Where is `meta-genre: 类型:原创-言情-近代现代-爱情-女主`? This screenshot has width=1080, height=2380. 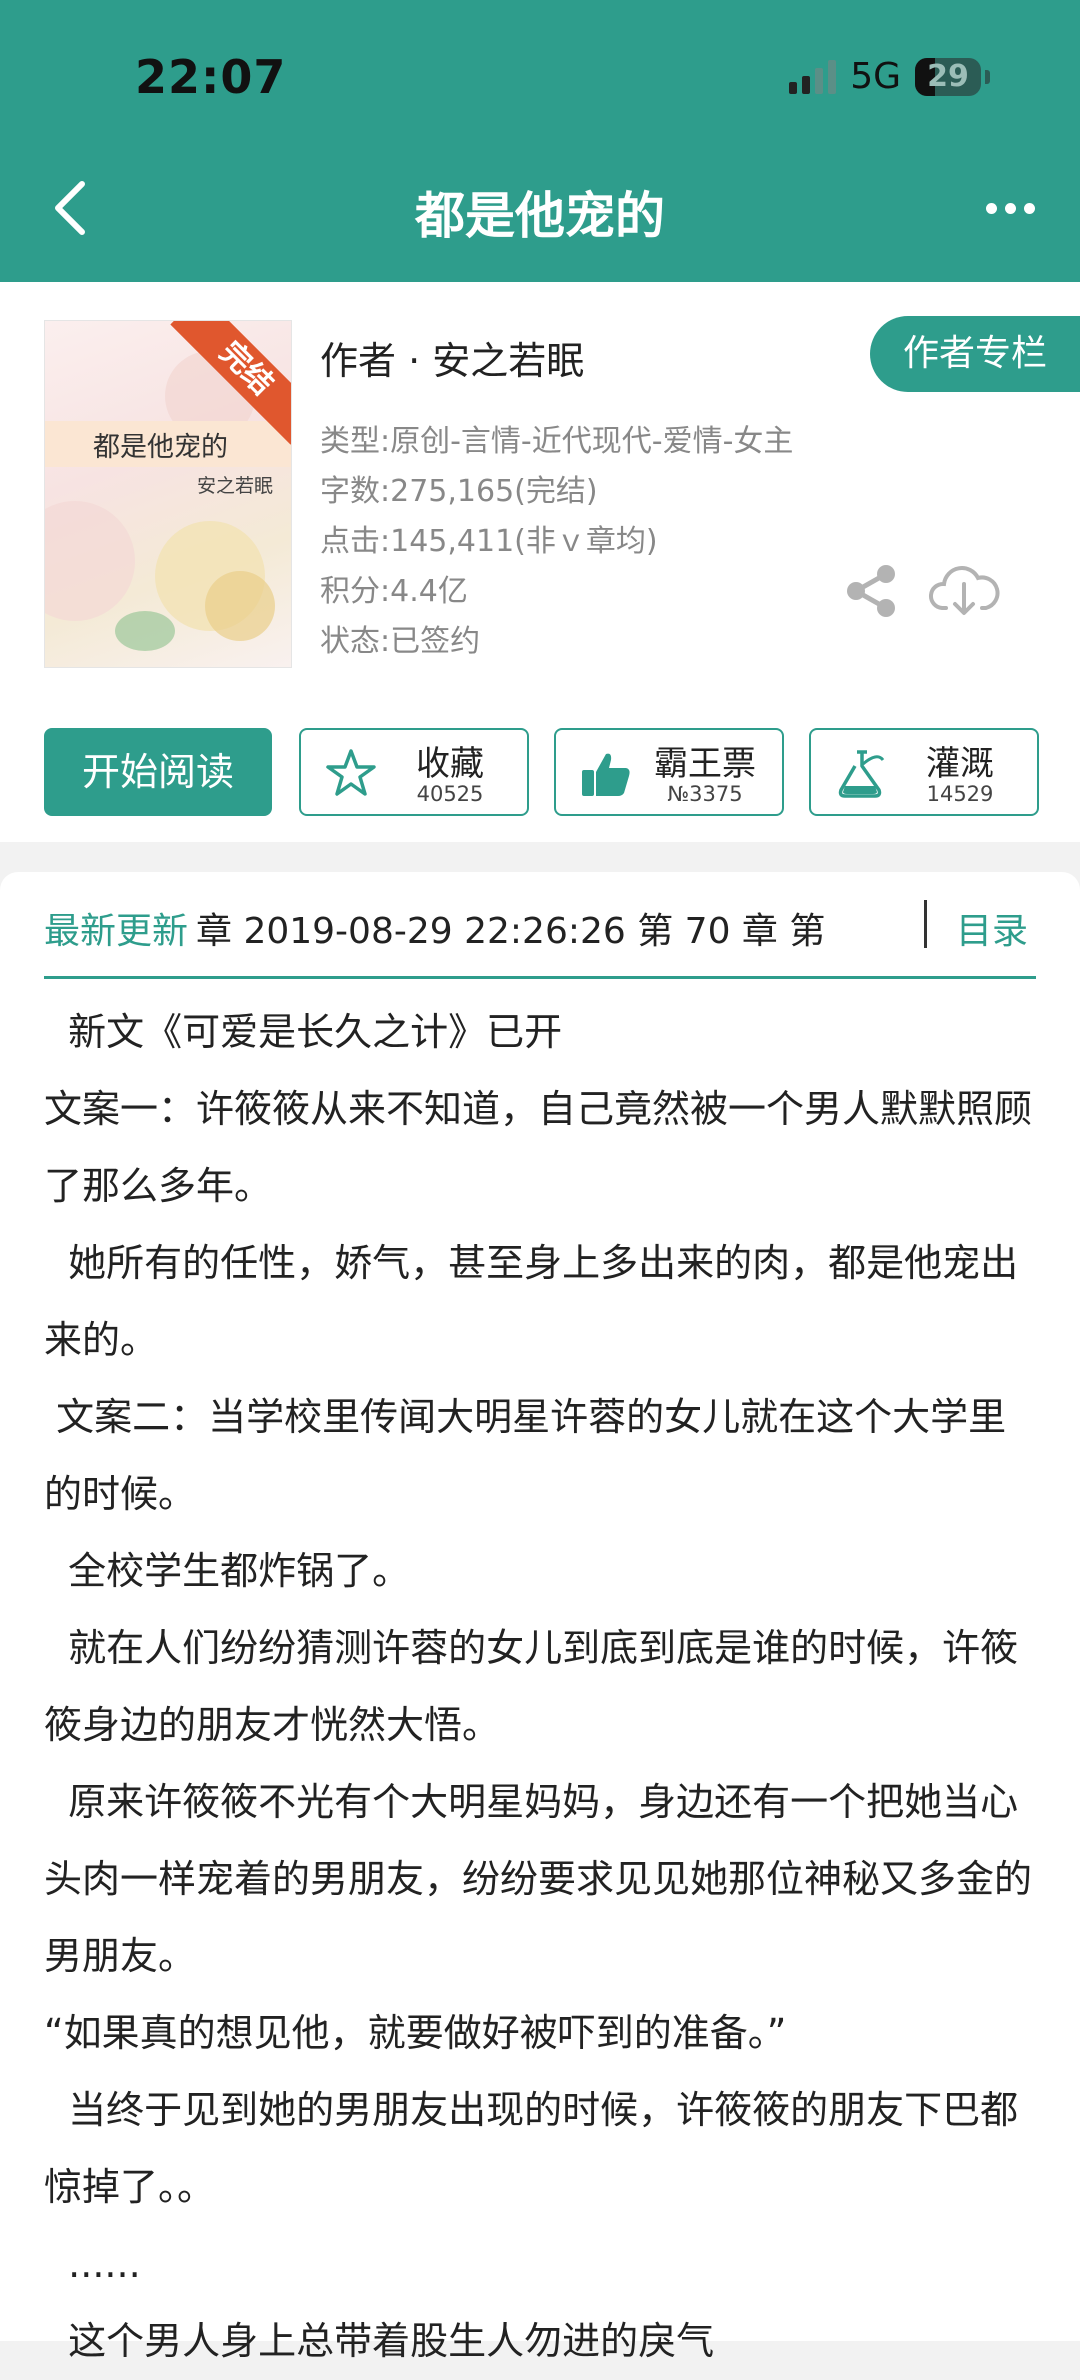
meta-genre: 类型:原创-言情-近代现代-爱情-女主 is located at coordinates (557, 441).